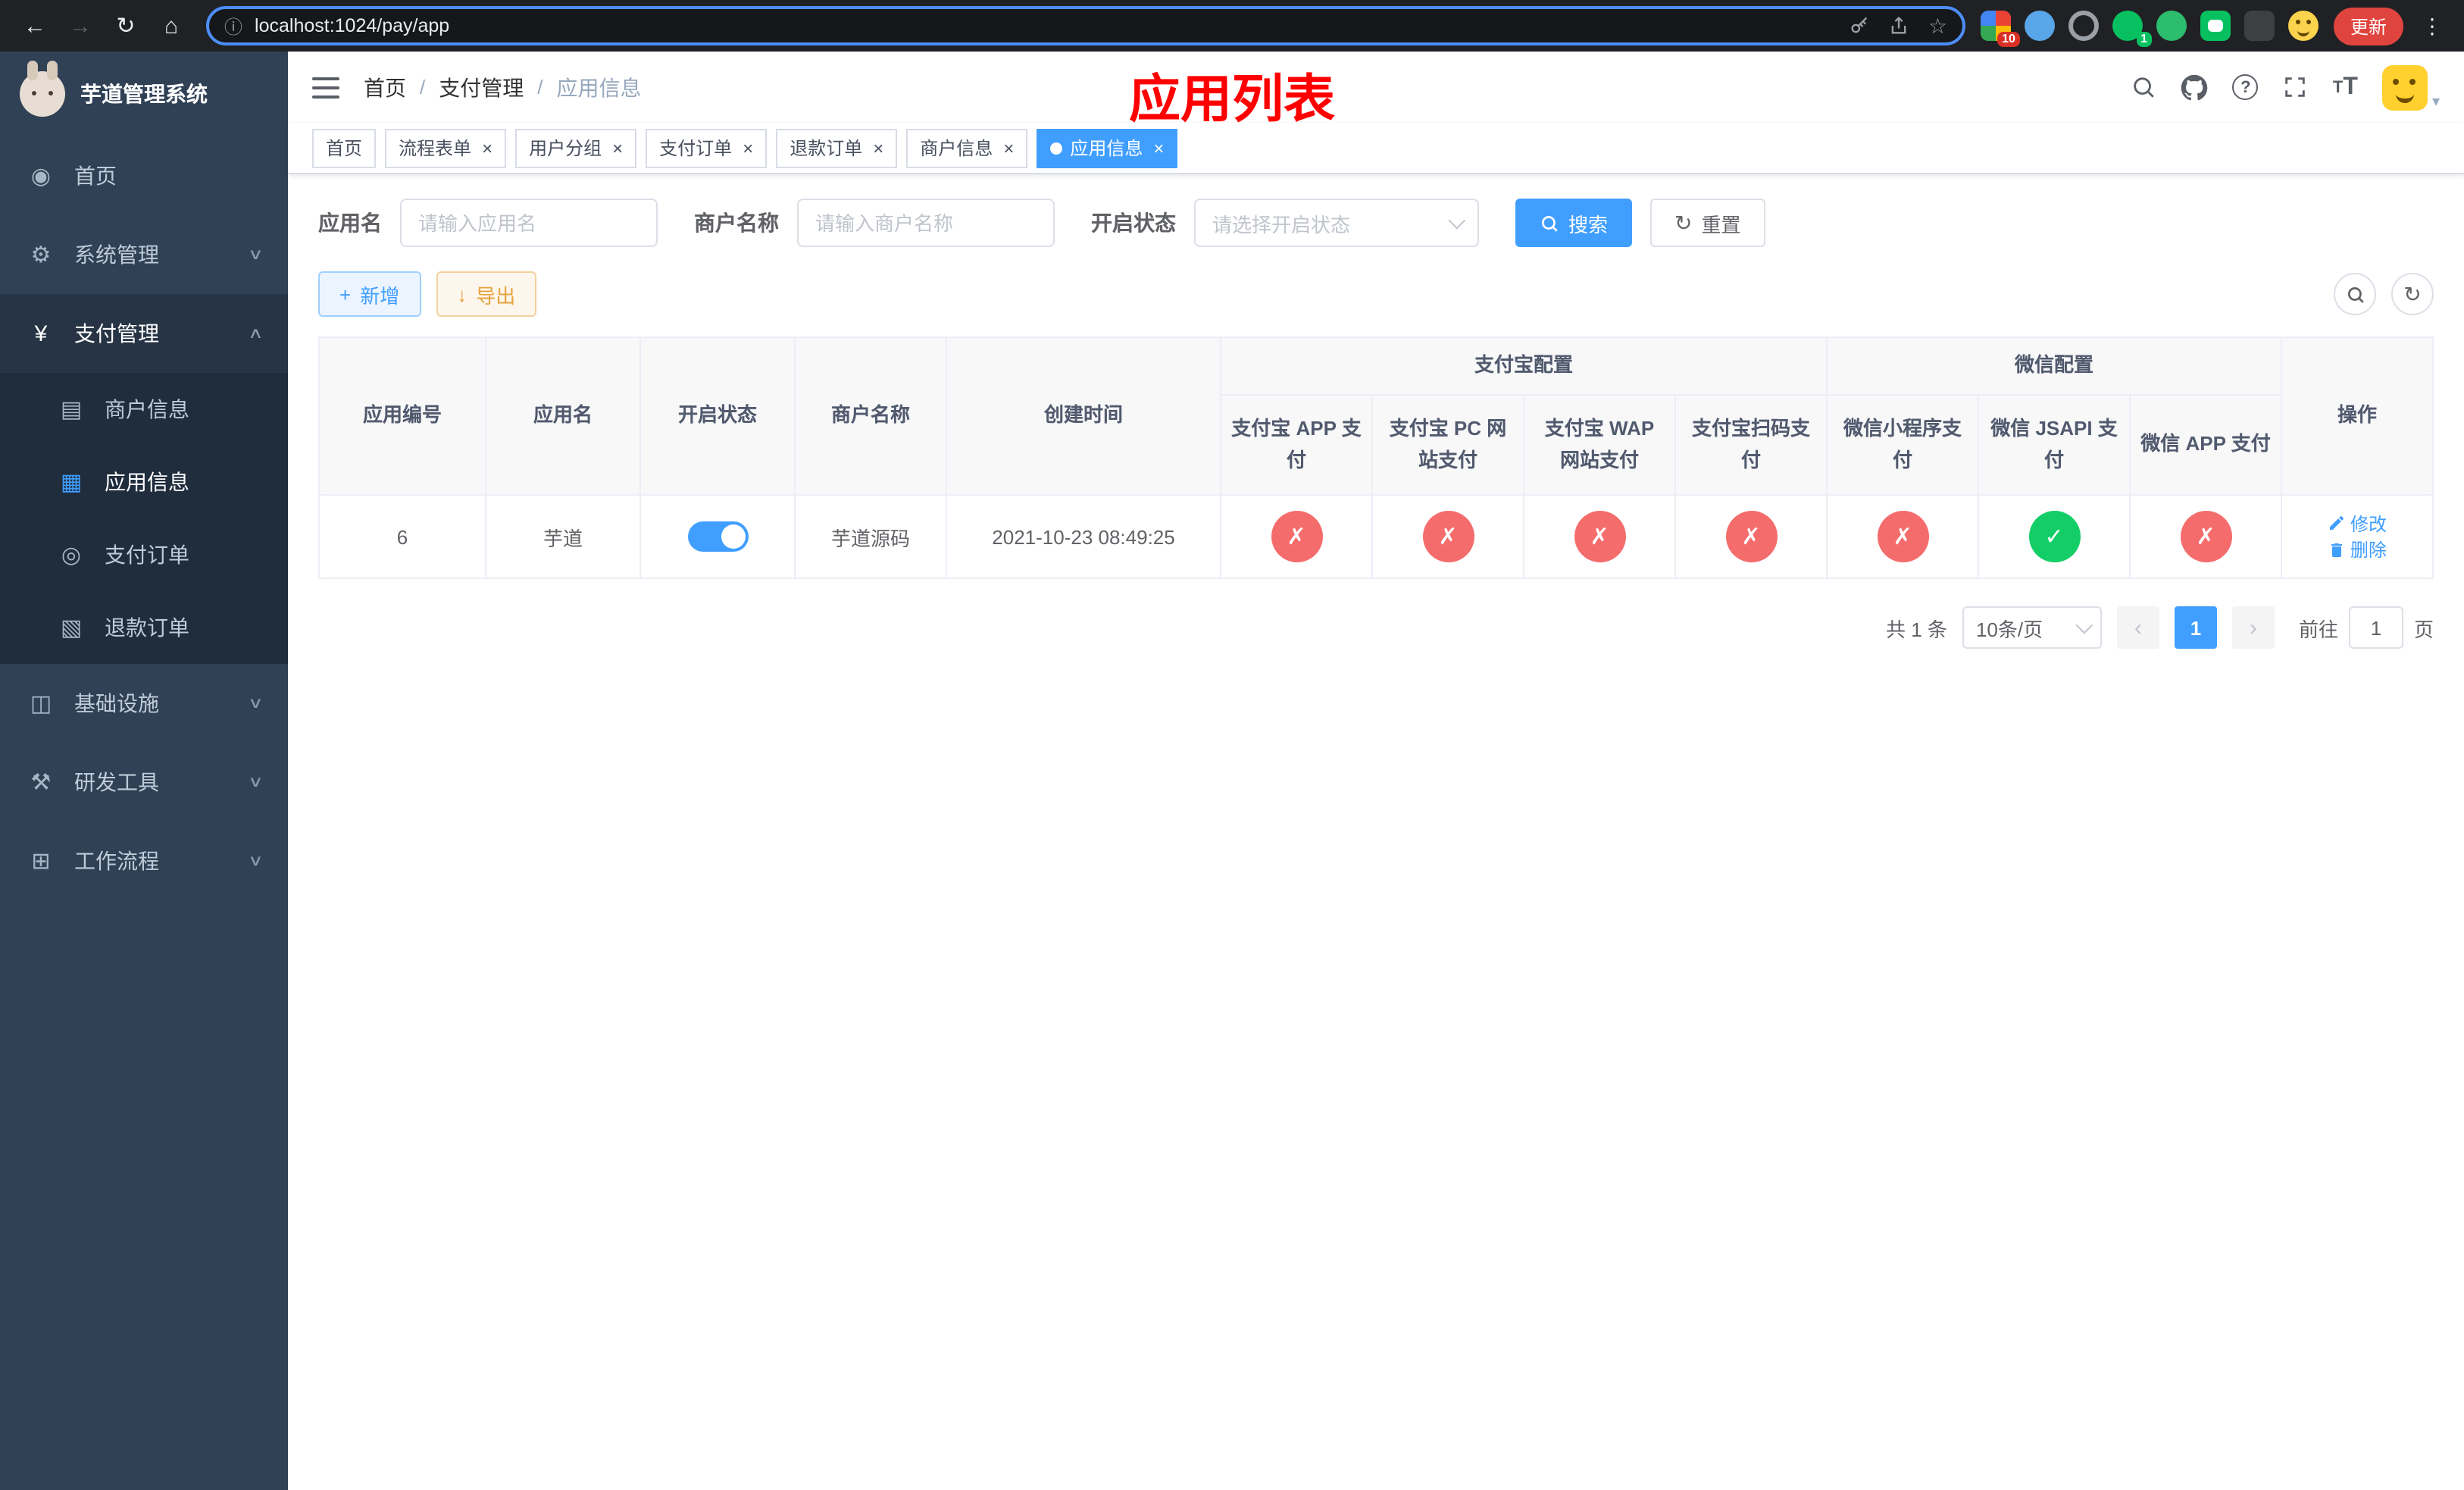  What do you see at coordinates (1860, 26) in the screenshot?
I see `password-key-icon` at bounding box center [1860, 26].